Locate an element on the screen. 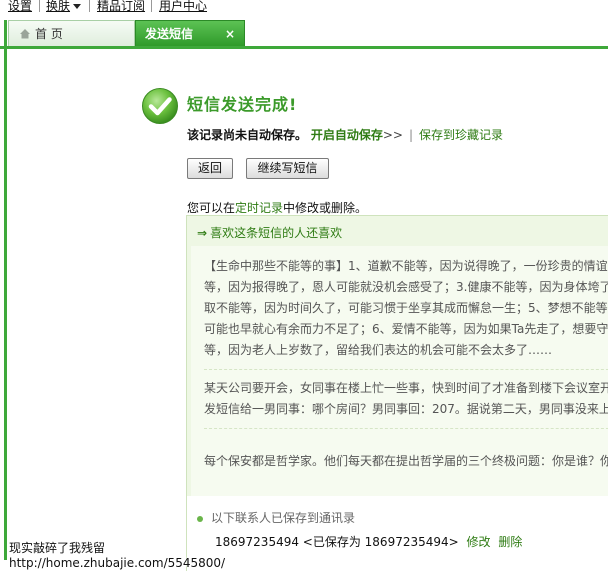 The height and width of the screenshot is (571, 608). watermark-line-1: 现实敲碎了我残留 is located at coordinates (57, 548).